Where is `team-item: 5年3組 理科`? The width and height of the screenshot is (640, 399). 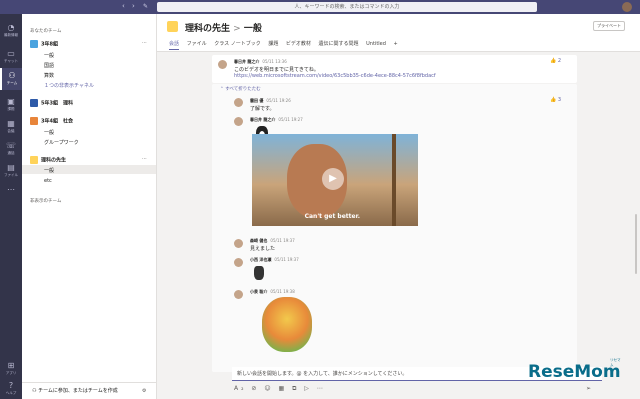
team-item: 5年3組 理科 is located at coordinates (51, 103).